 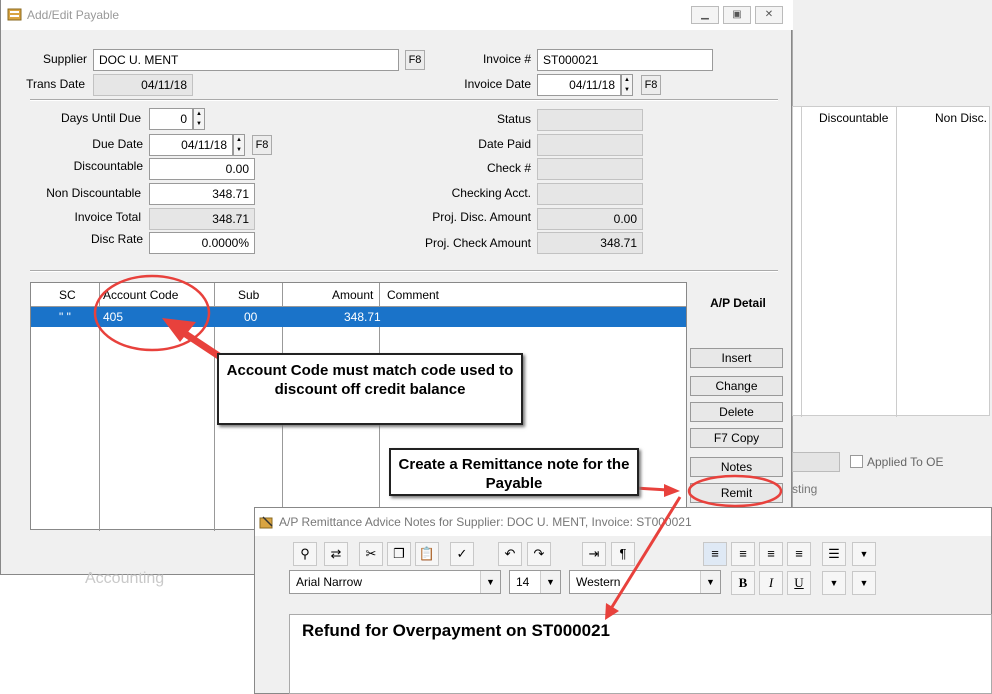 I want to click on invoice-date-input: 04/11/18, so click(x=579, y=85).